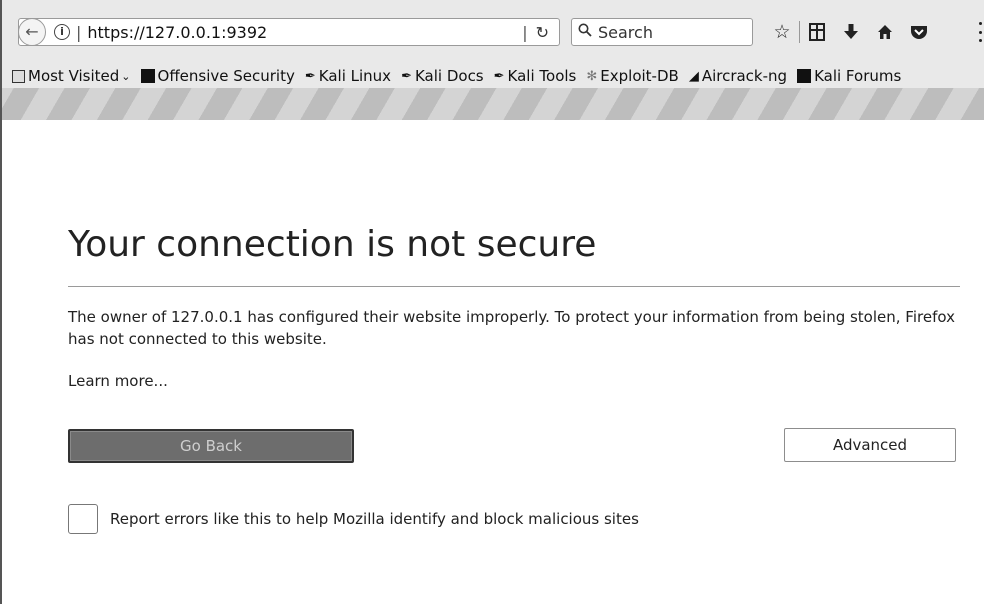  What do you see at coordinates (625, 32) in the screenshot?
I see `search-input: Search` at bounding box center [625, 32].